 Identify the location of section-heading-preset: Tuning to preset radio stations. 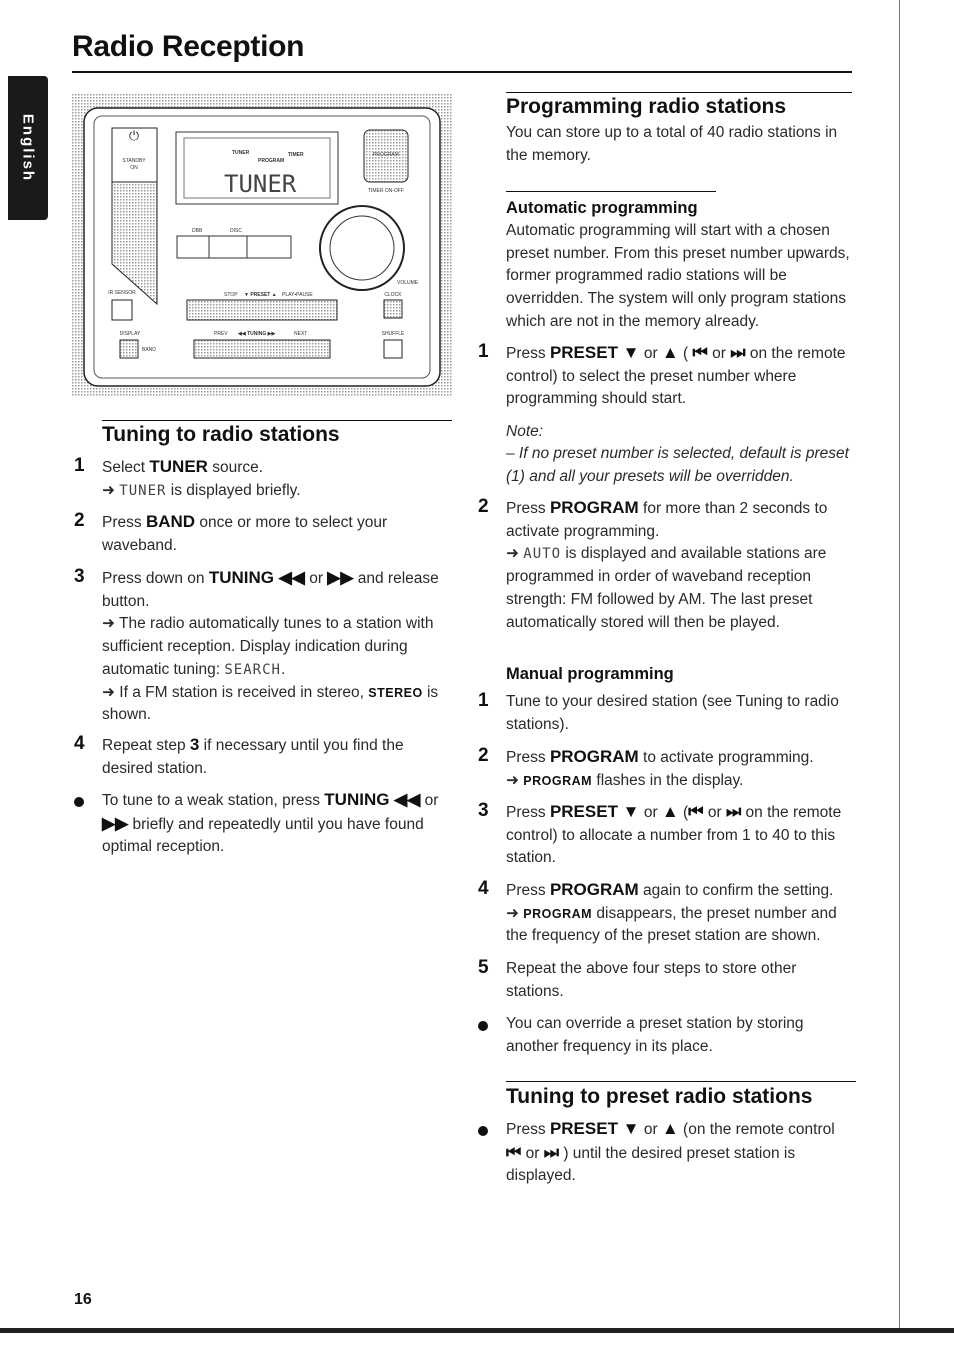
(659, 1096).